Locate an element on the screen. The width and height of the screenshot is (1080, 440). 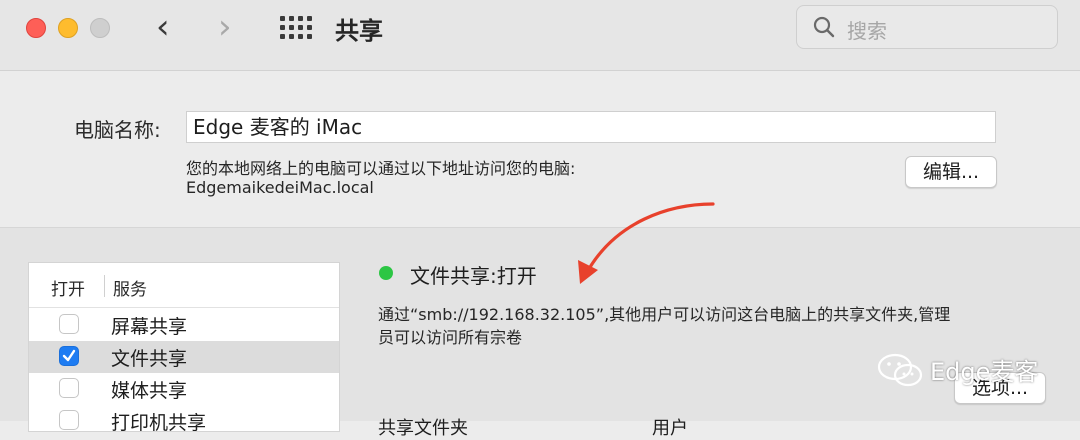
service-list: 打开 服务 屏幕共享 文件共享 媒体共享 打印机共享 is located at coordinates (184, 347).